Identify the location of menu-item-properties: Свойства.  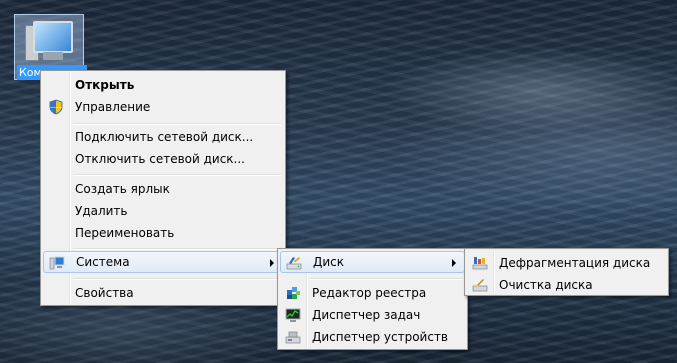
(163, 293).